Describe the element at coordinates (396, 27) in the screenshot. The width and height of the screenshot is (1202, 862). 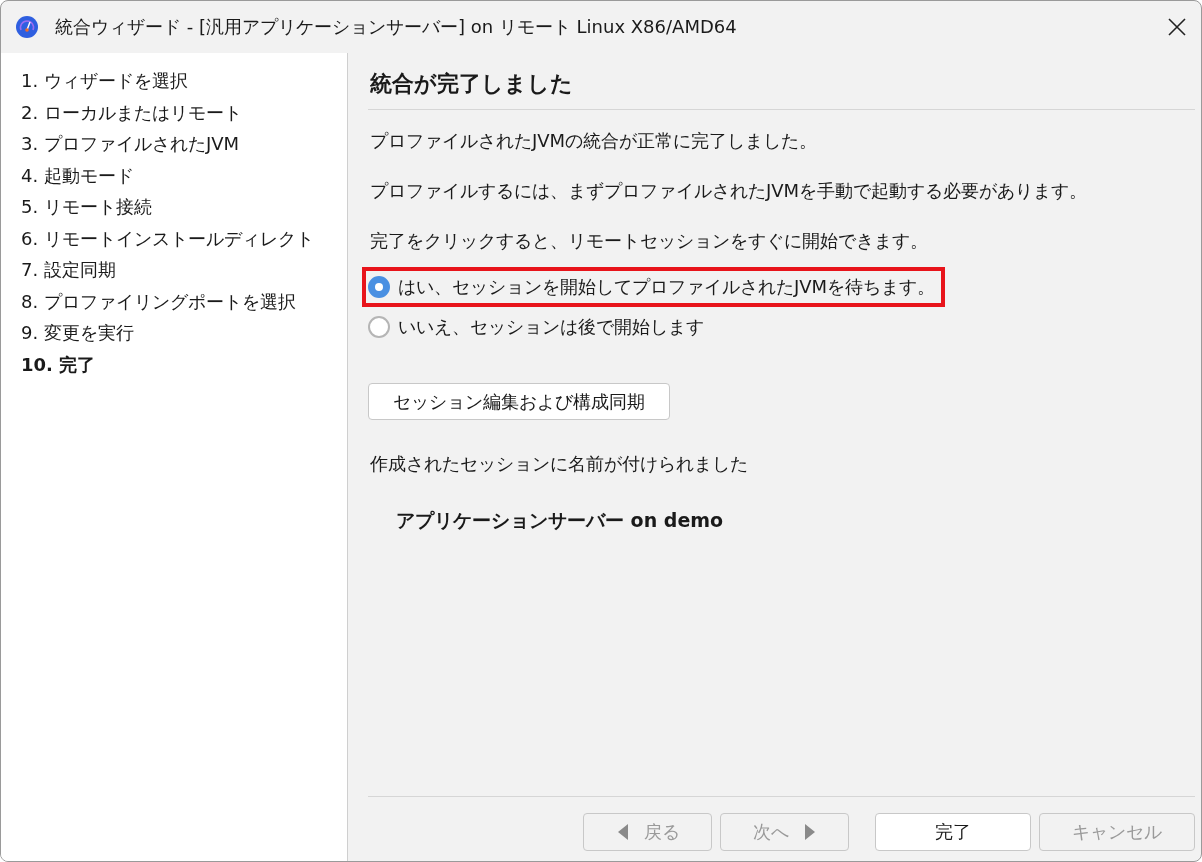
I see `window-title: 統合ウィザード - [汎用アプリケーションサーバー] on リモート Linux X86/AMD64` at that location.